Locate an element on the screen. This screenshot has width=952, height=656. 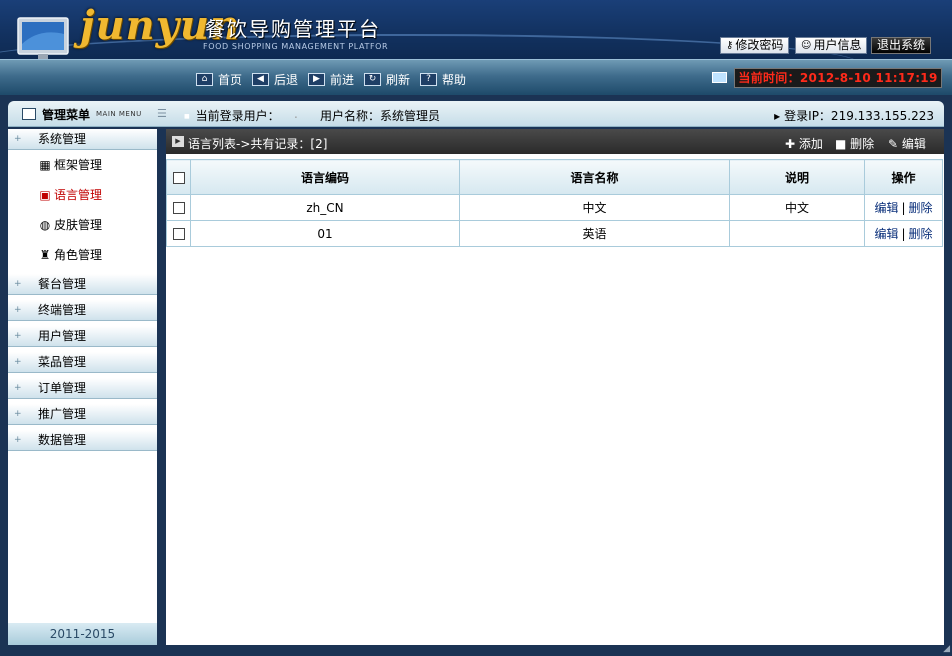
current-time: 当前时间：2012-8-10 11:17:19 is located at coordinates (838, 78).